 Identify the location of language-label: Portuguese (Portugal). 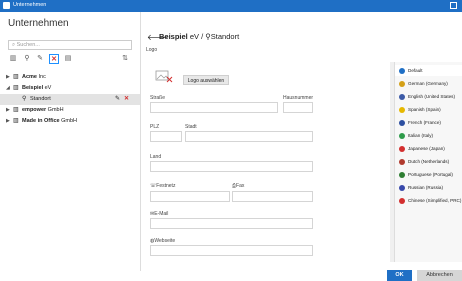
(430, 174).